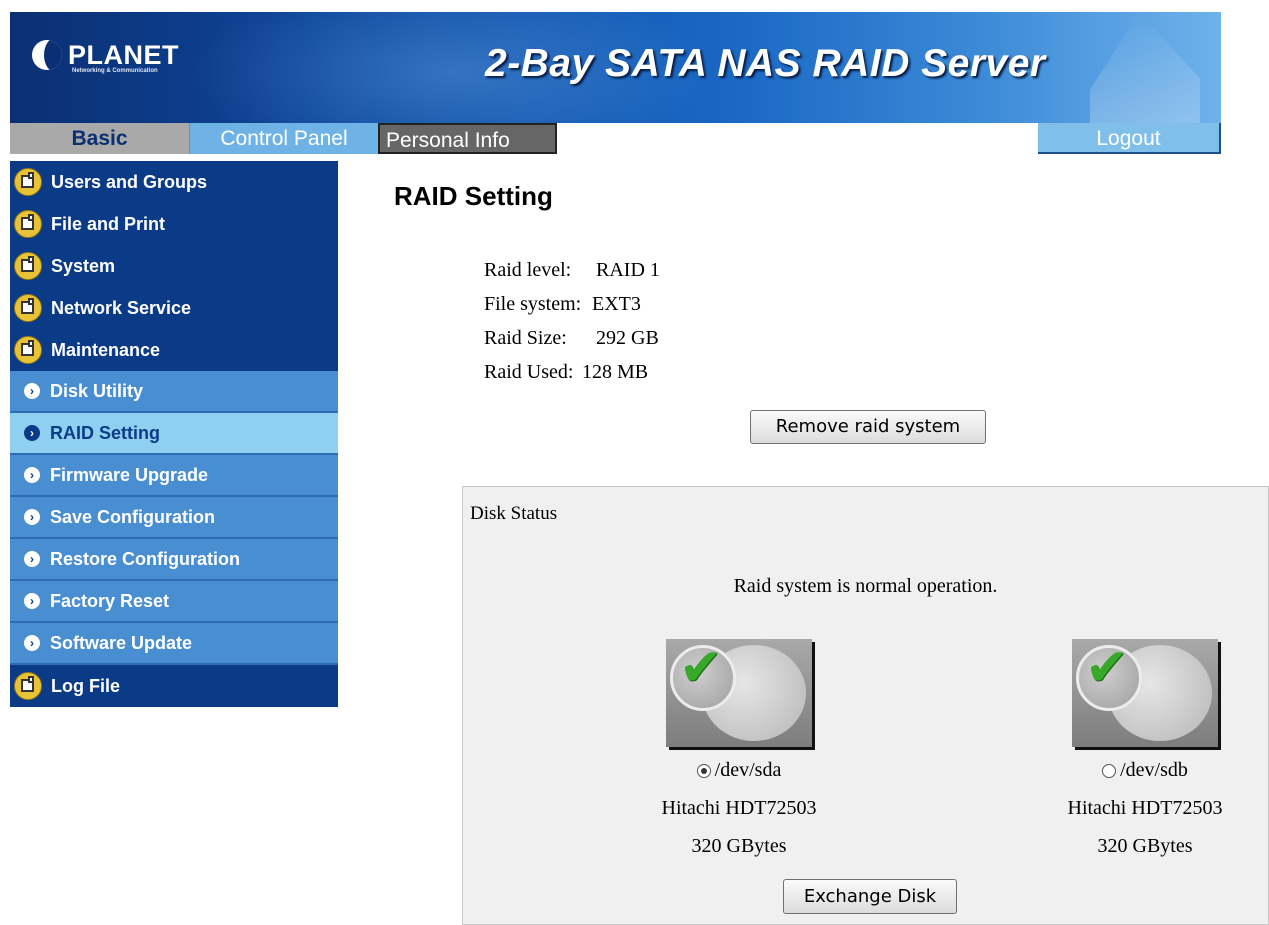 This screenshot has height=925, width=1269. I want to click on tab-basic: Basic, so click(100, 138).